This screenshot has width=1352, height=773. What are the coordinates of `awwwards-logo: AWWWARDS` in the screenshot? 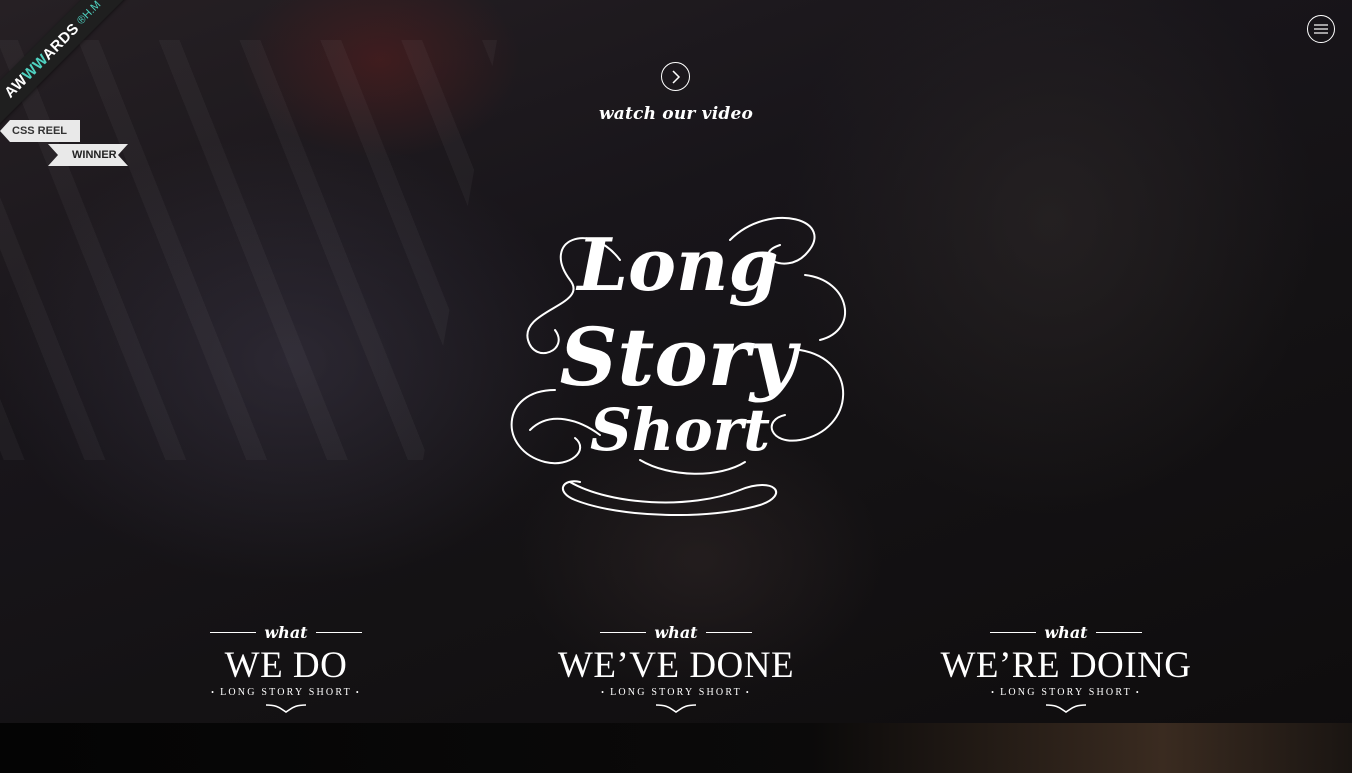 It's located at (41, 60).